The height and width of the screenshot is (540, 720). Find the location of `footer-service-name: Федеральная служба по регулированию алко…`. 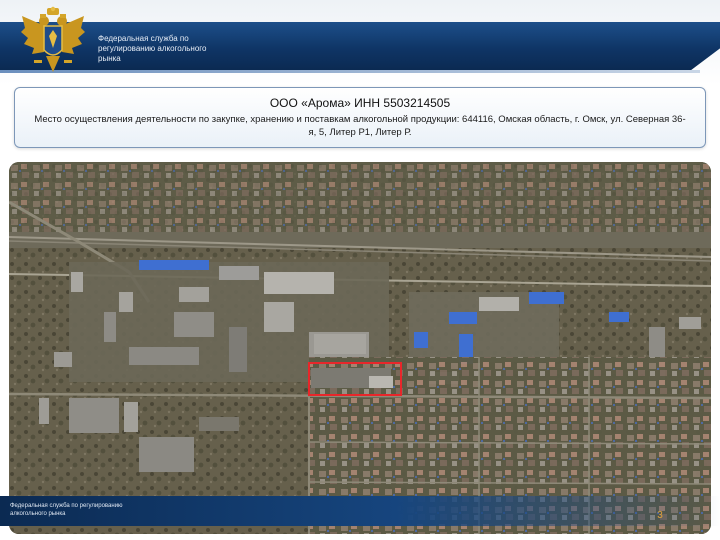

footer-service-name: Федеральная служба по регулированию алко… is located at coordinates (66, 510).